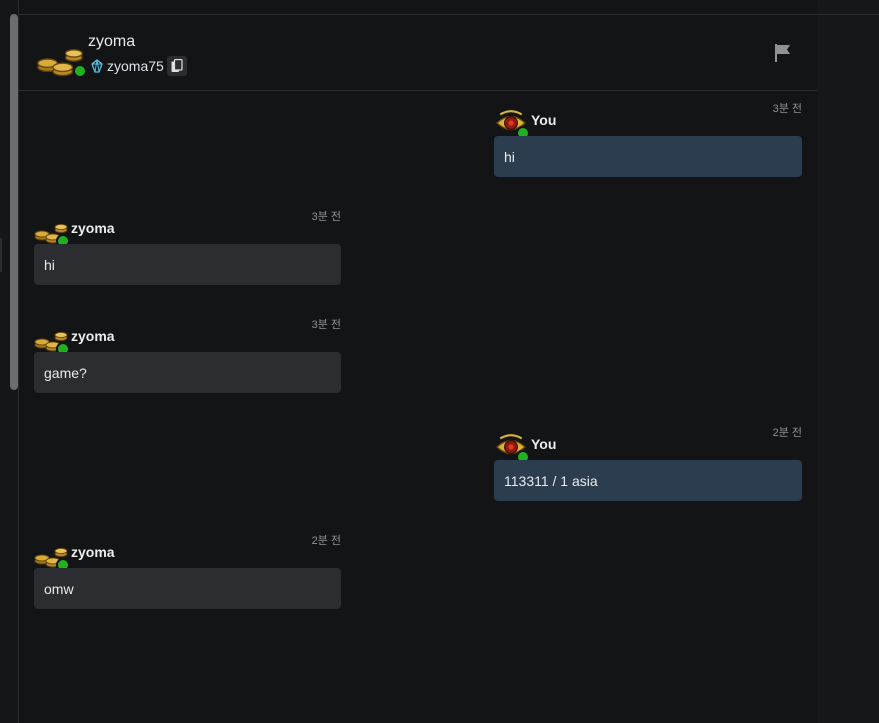 The height and width of the screenshot is (723, 879). I want to click on flag-icon, so click(782, 53).